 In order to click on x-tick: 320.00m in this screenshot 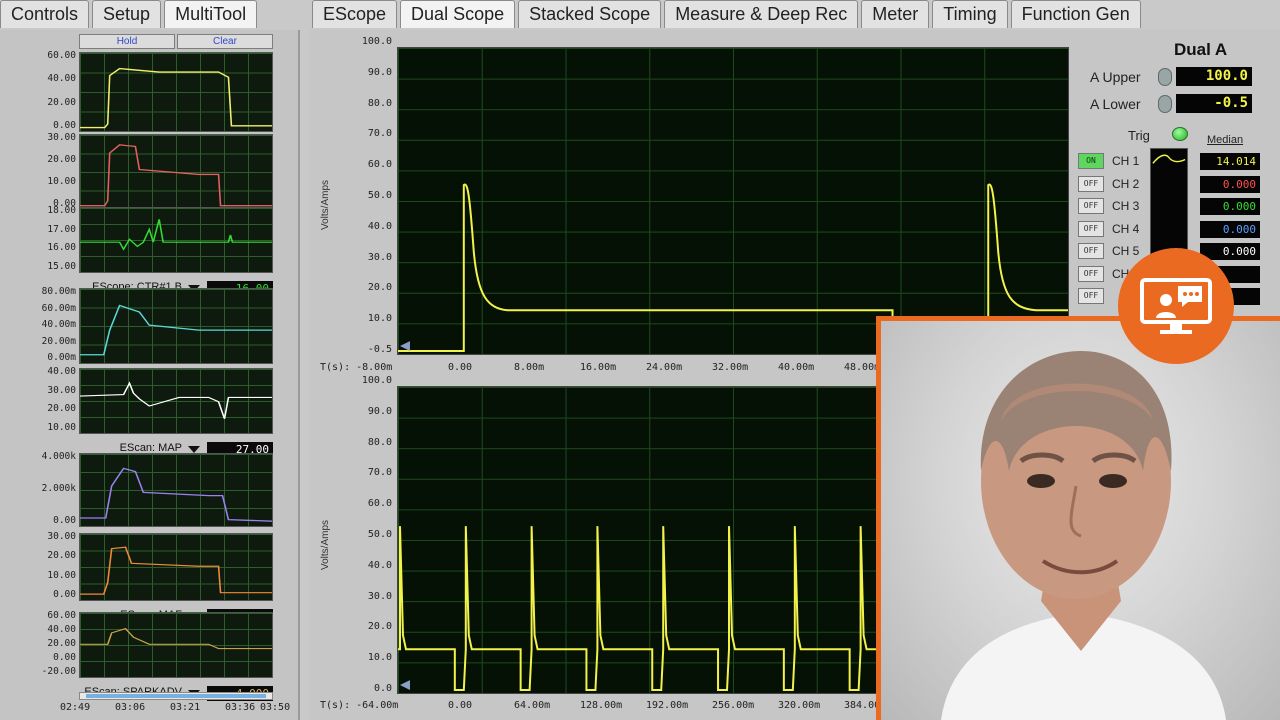, I will do `click(799, 705)`.